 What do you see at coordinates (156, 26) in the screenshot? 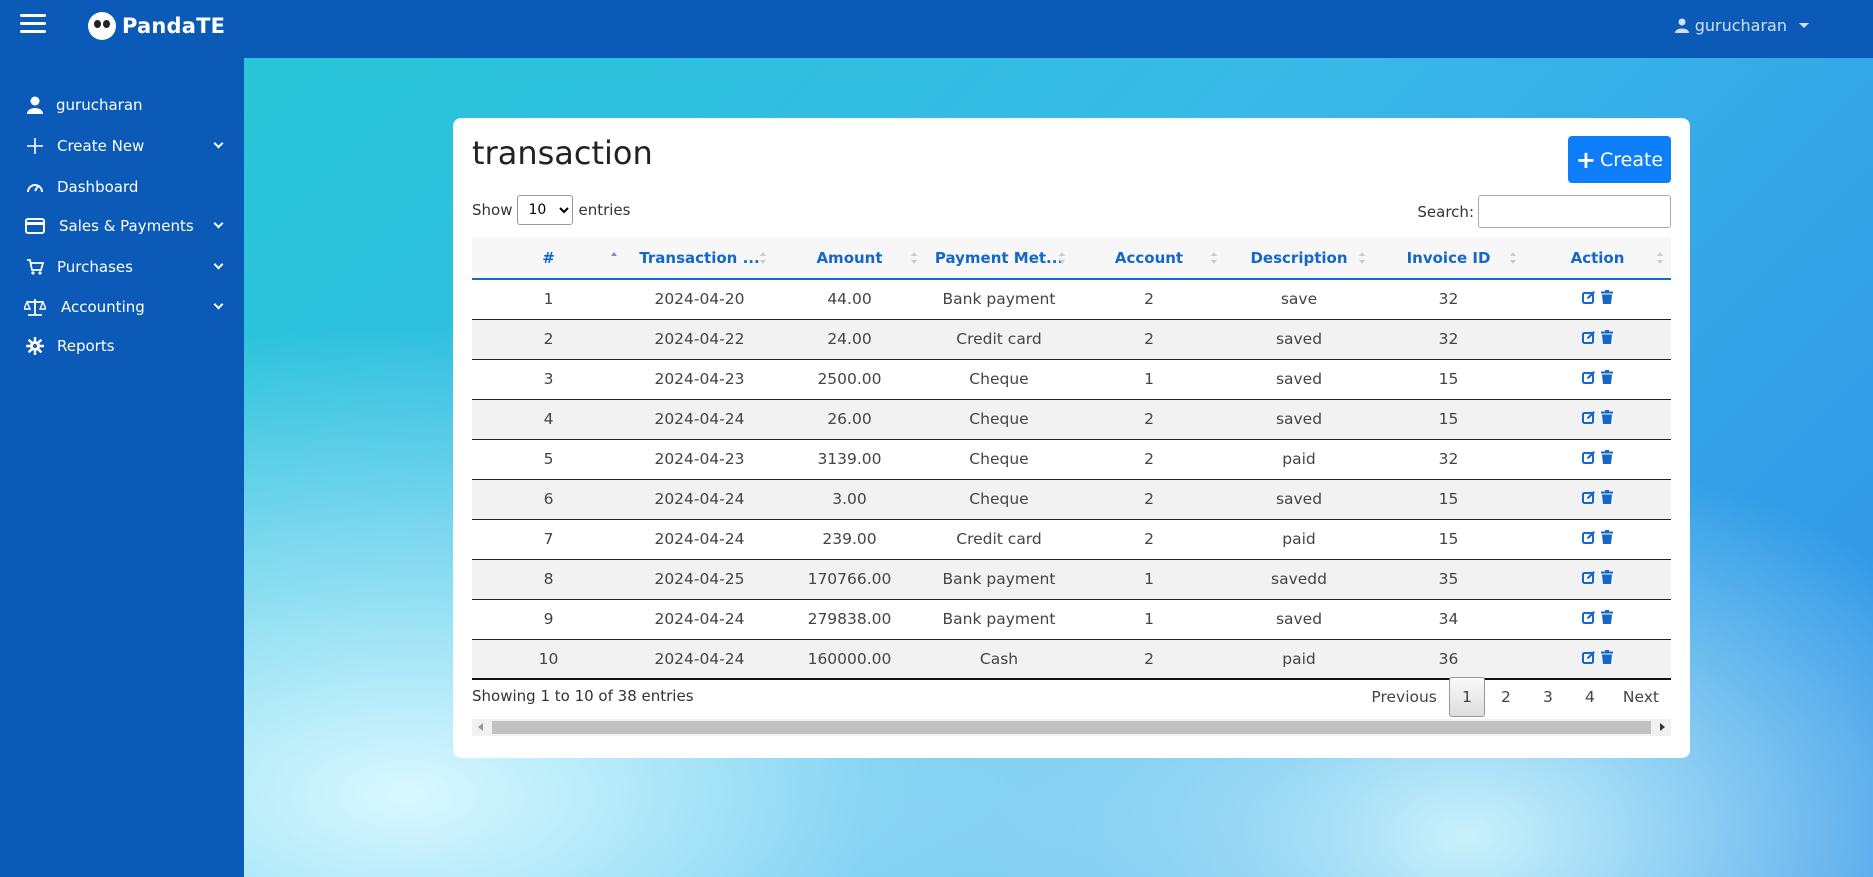
I see `brand: PandaTE` at bounding box center [156, 26].